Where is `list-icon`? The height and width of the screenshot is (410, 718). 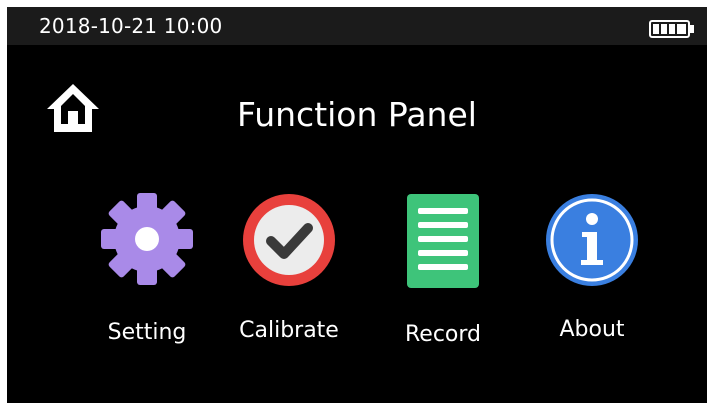
list-icon is located at coordinates (443, 241).